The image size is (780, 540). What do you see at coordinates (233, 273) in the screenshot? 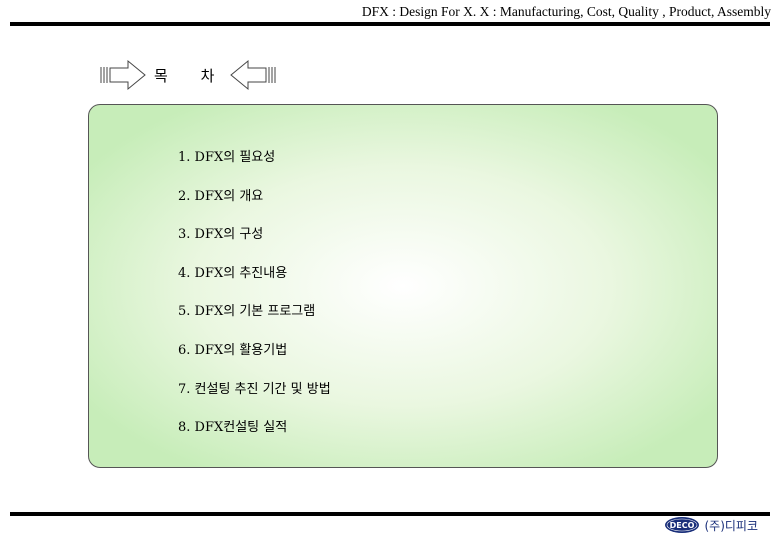
I see `toc-item: 4. DFX의 추진내용` at bounding box center [233, 273].